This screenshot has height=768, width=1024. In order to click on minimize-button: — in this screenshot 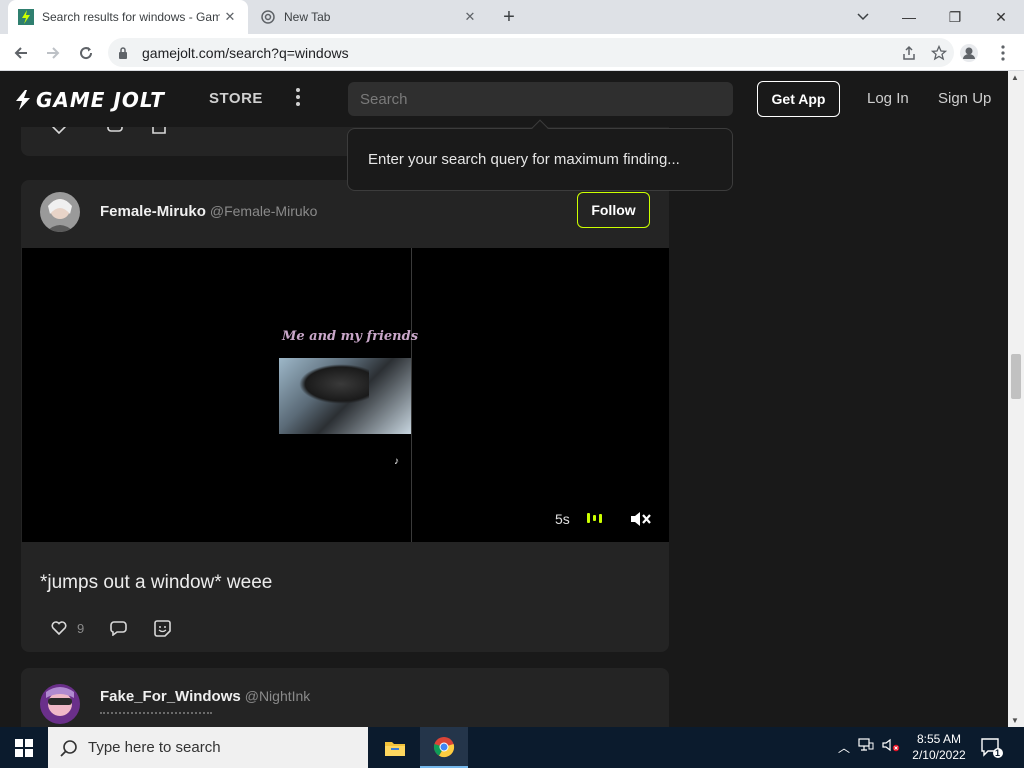, I will do `click(909, 17)`.